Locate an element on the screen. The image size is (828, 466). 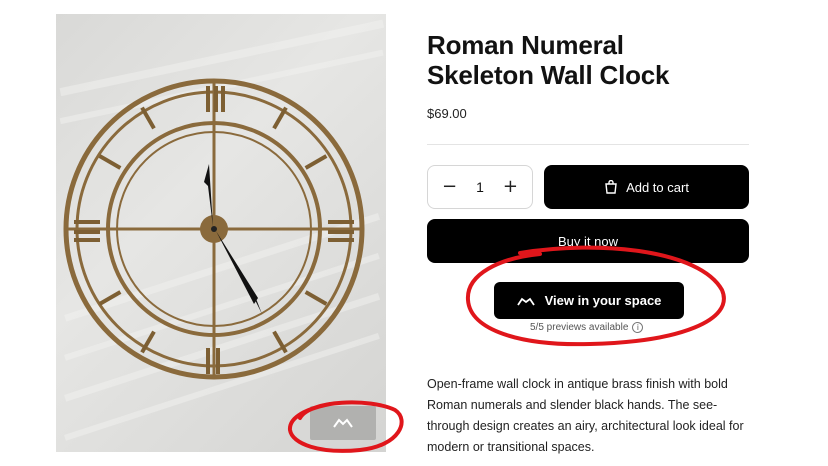
buy-now-button: Buy it now is located at coordinates (588, 241).